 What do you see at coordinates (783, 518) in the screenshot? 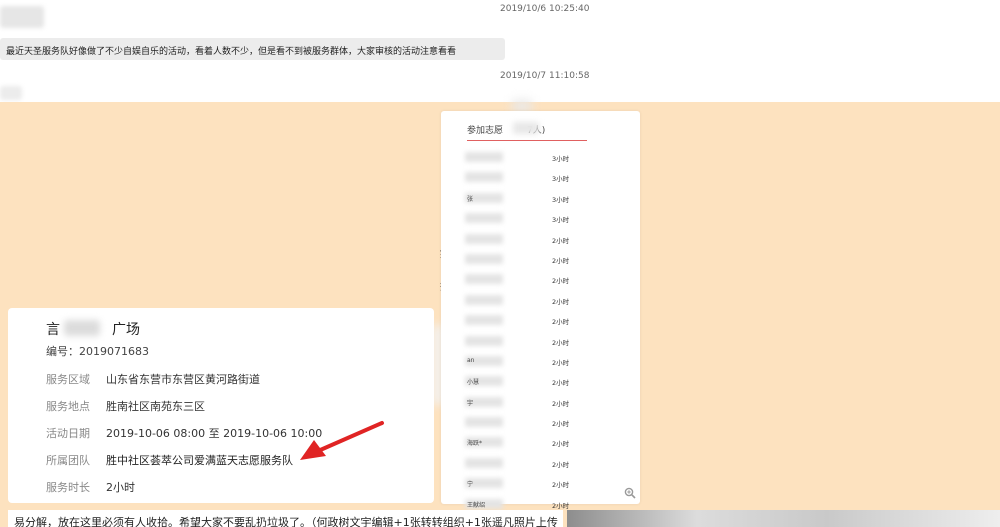
I see `shared-photo` at bounding box center [783, 518].